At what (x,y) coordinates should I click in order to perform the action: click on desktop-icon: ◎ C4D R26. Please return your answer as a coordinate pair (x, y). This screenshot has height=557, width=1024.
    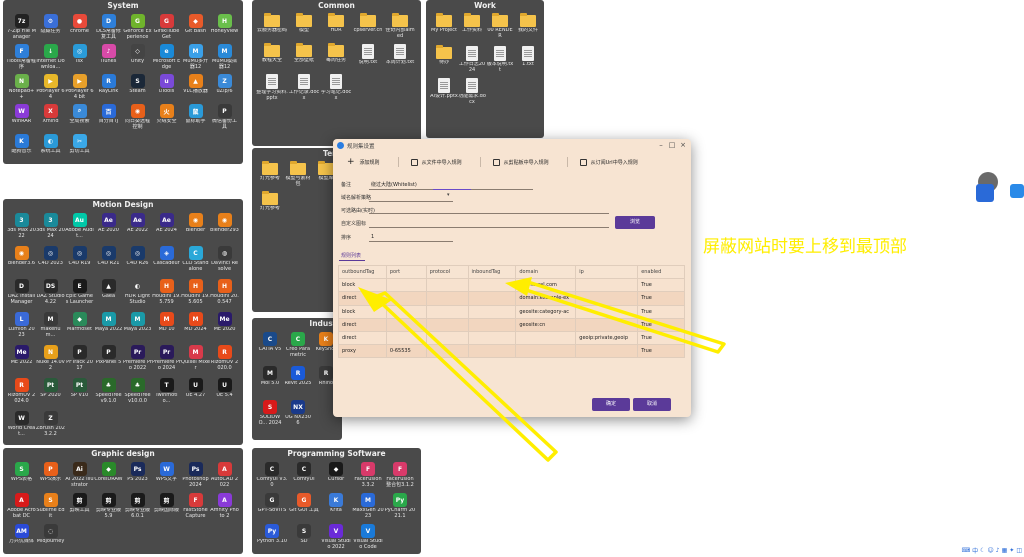
    Looking at the image, I should click on (137, 260).